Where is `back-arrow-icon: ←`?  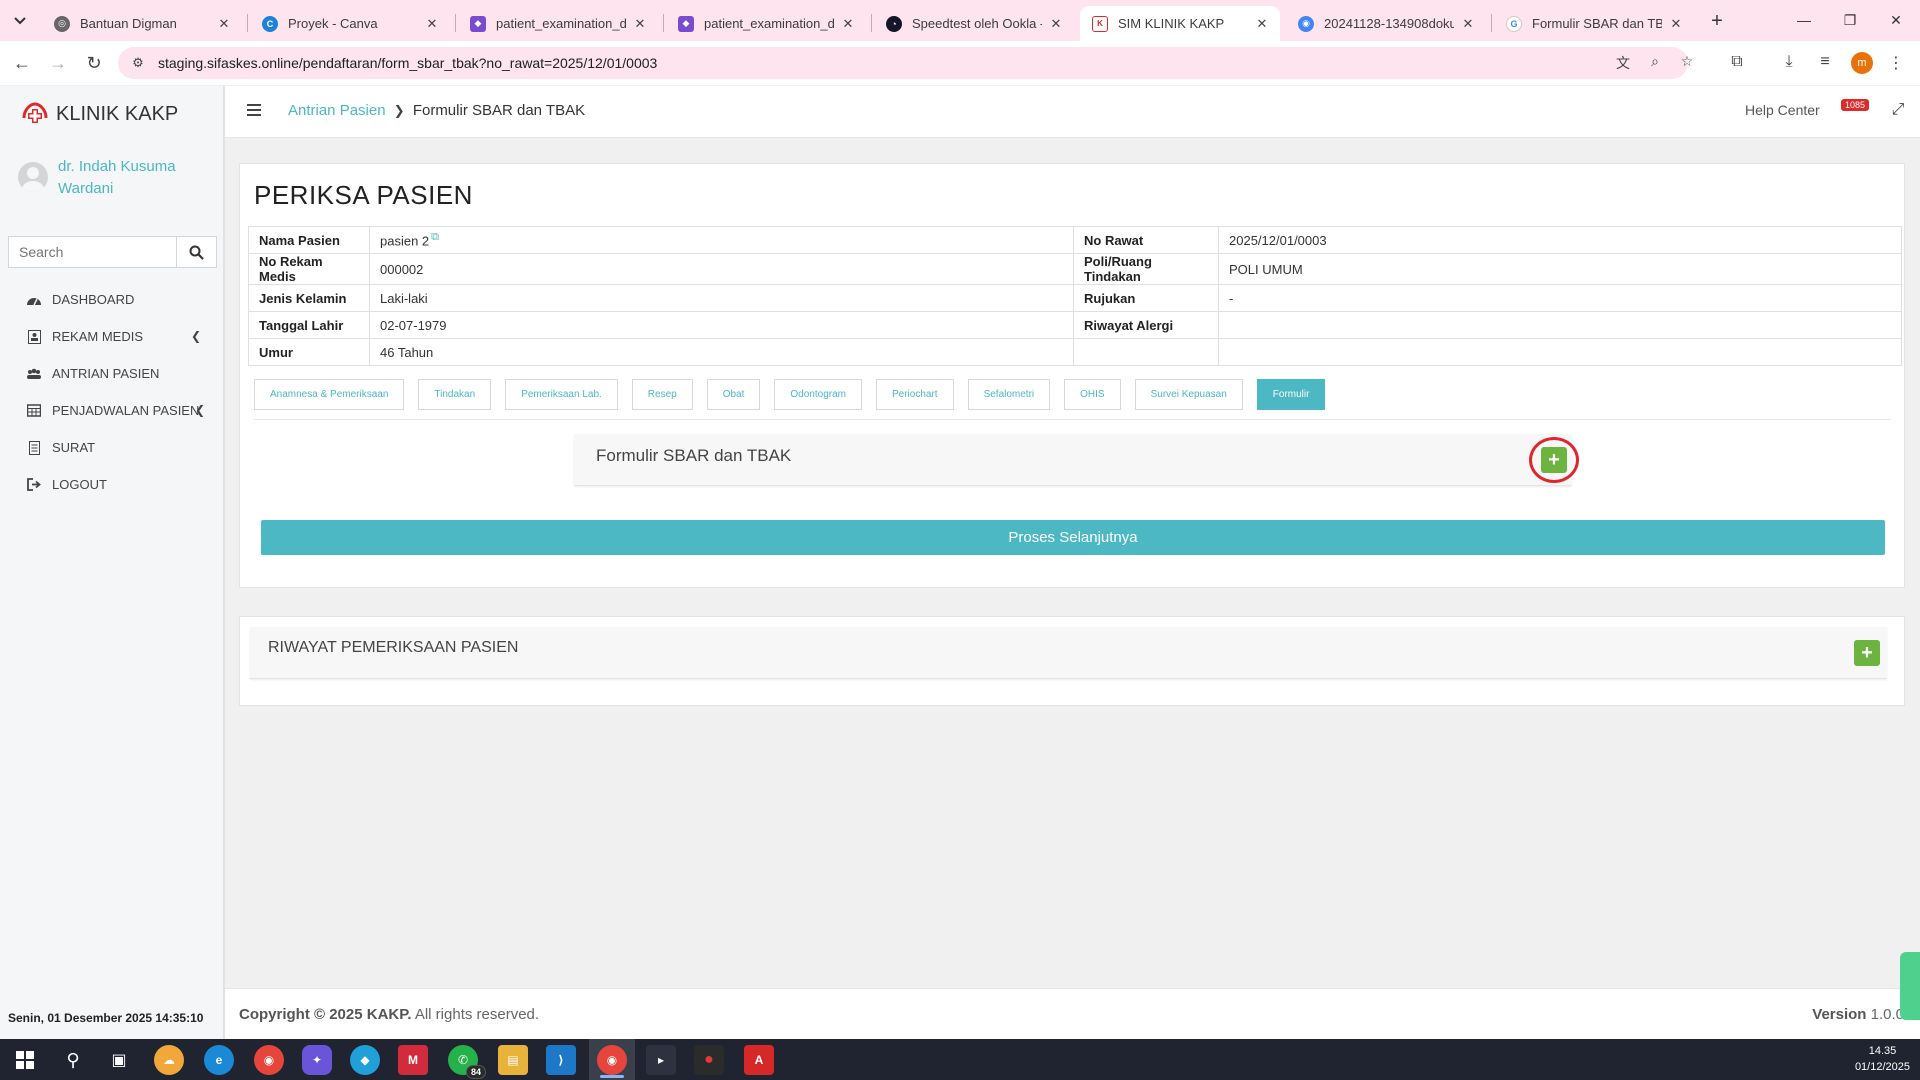
back-arrow-icon: ← is located at coordinates (22, 63).